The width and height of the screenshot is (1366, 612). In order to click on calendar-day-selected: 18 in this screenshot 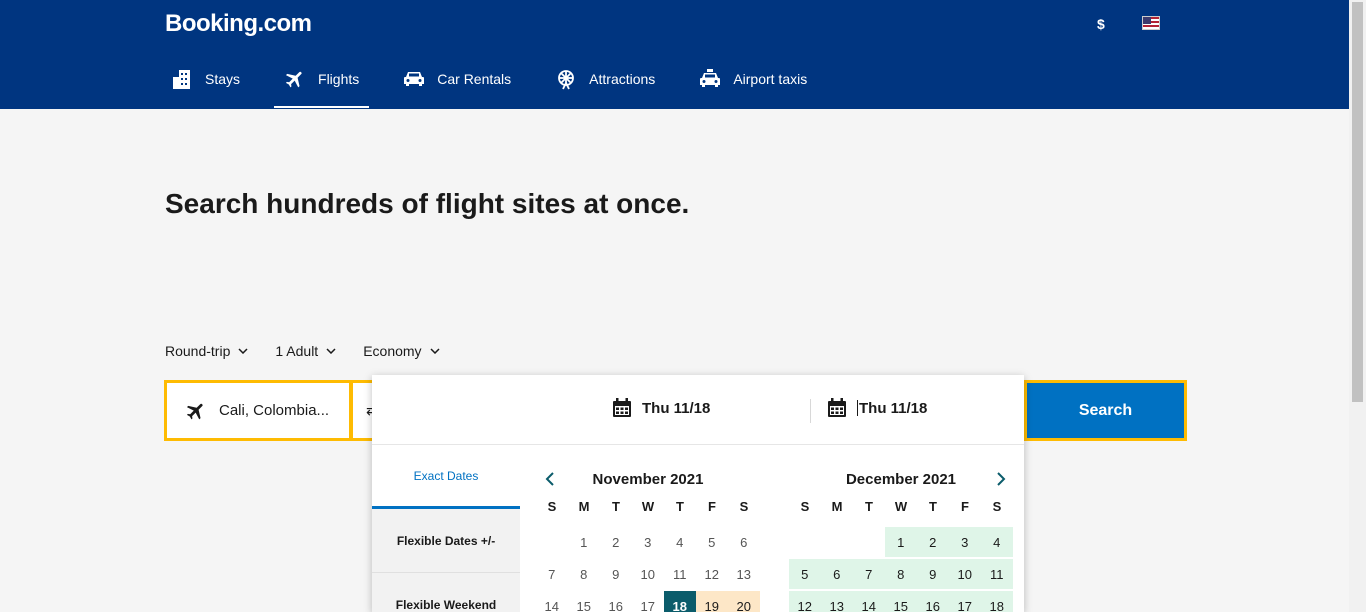, I will do `click(680, 601)`.